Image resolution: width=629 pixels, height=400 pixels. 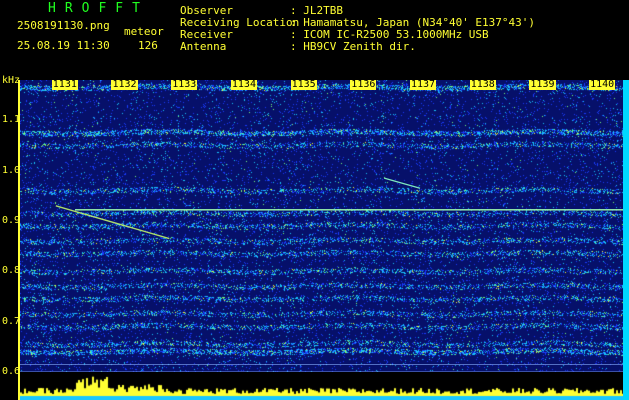 What do you see at coordinates (482, 84) in the screenshot?
I see `x-tick-label: 1138` at bounding box center [482, 84].